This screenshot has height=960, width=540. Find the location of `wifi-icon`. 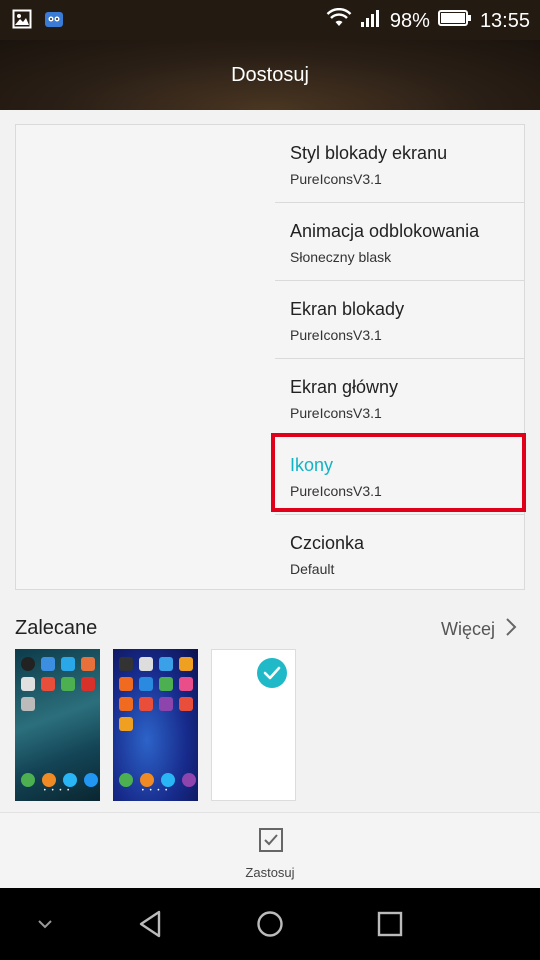

wifi-icon is located at coordinates (339, 20).